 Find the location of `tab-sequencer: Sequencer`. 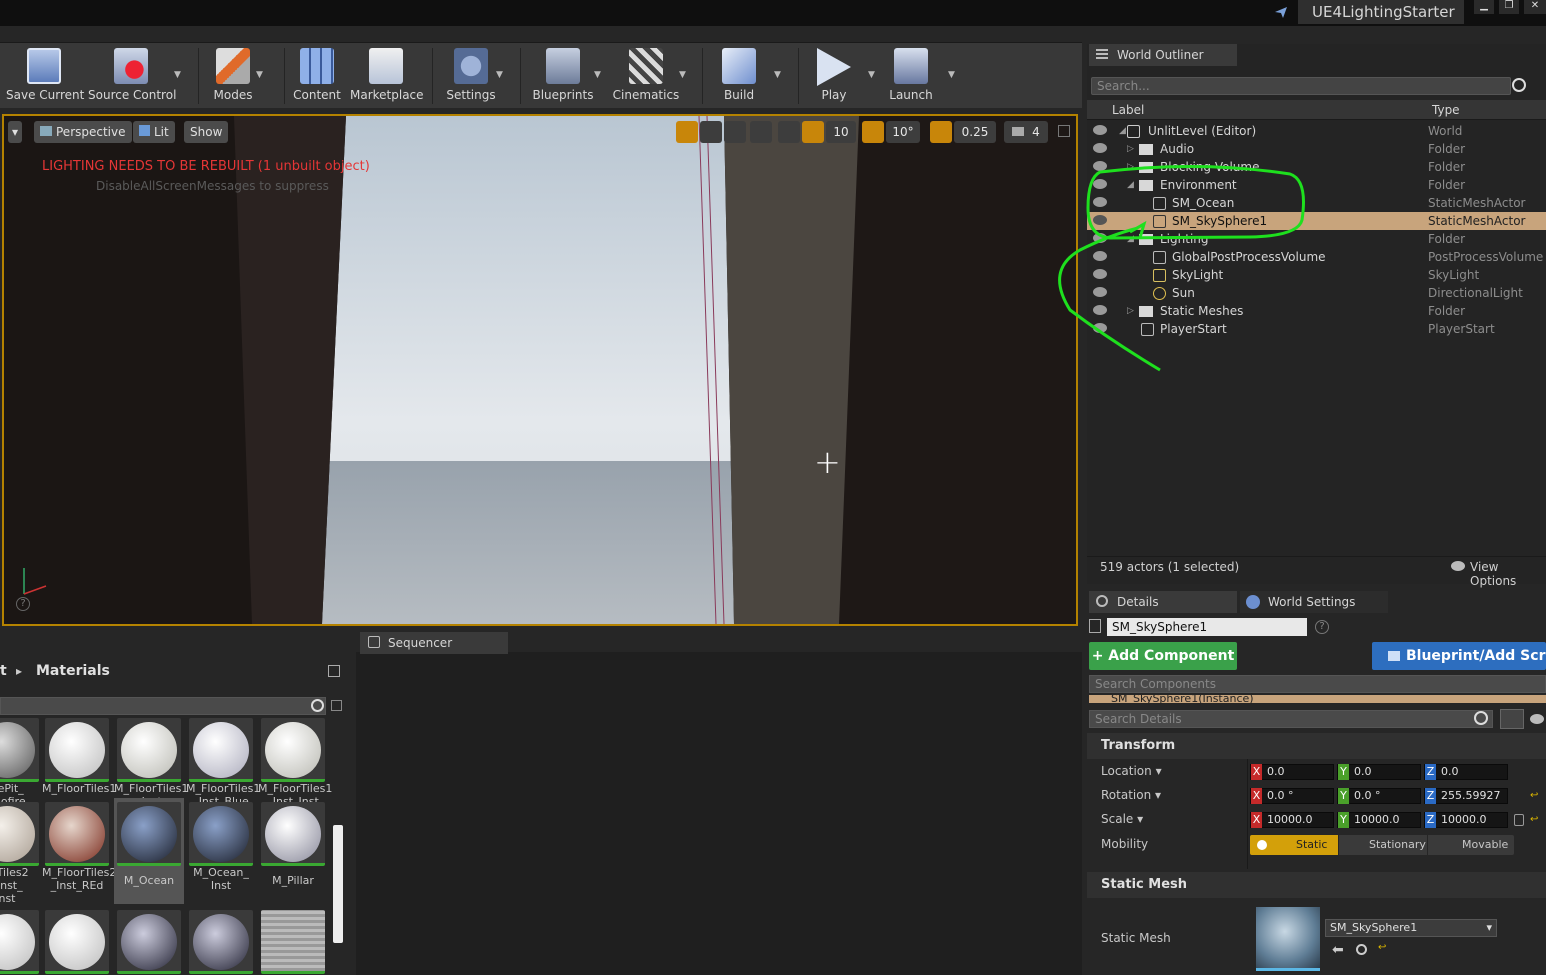

tab-sequencer: Sequencer is located at coordinates (434, 643).